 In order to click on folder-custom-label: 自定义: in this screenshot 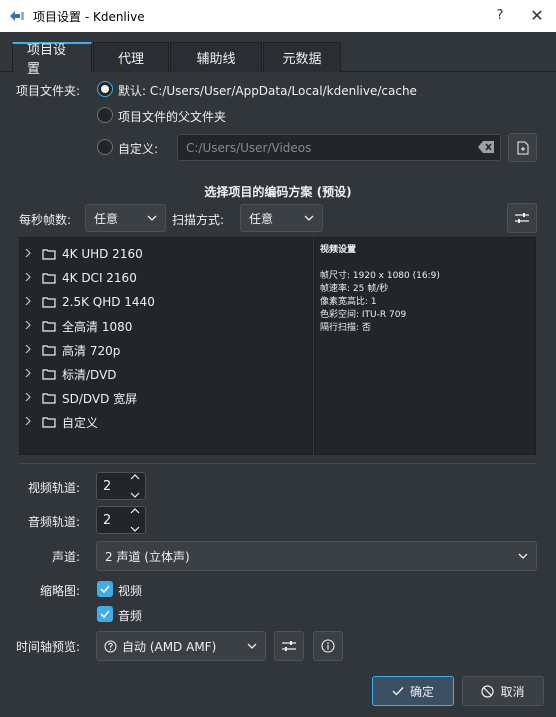, I will do `click(138, 148)`.